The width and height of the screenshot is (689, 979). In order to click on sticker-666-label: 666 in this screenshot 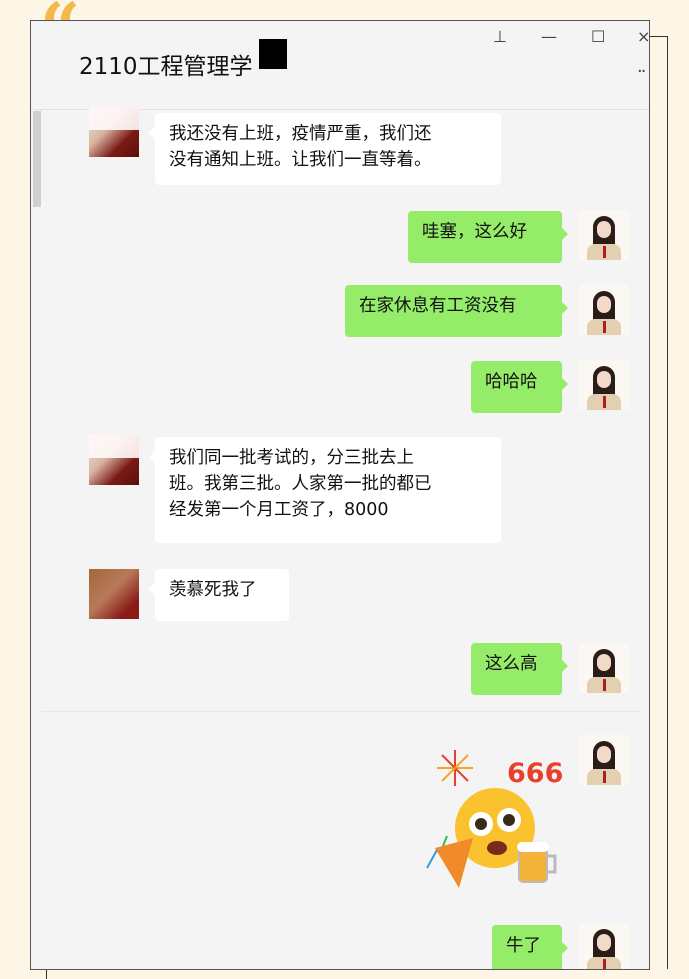, I will do `click(535, 773)`.